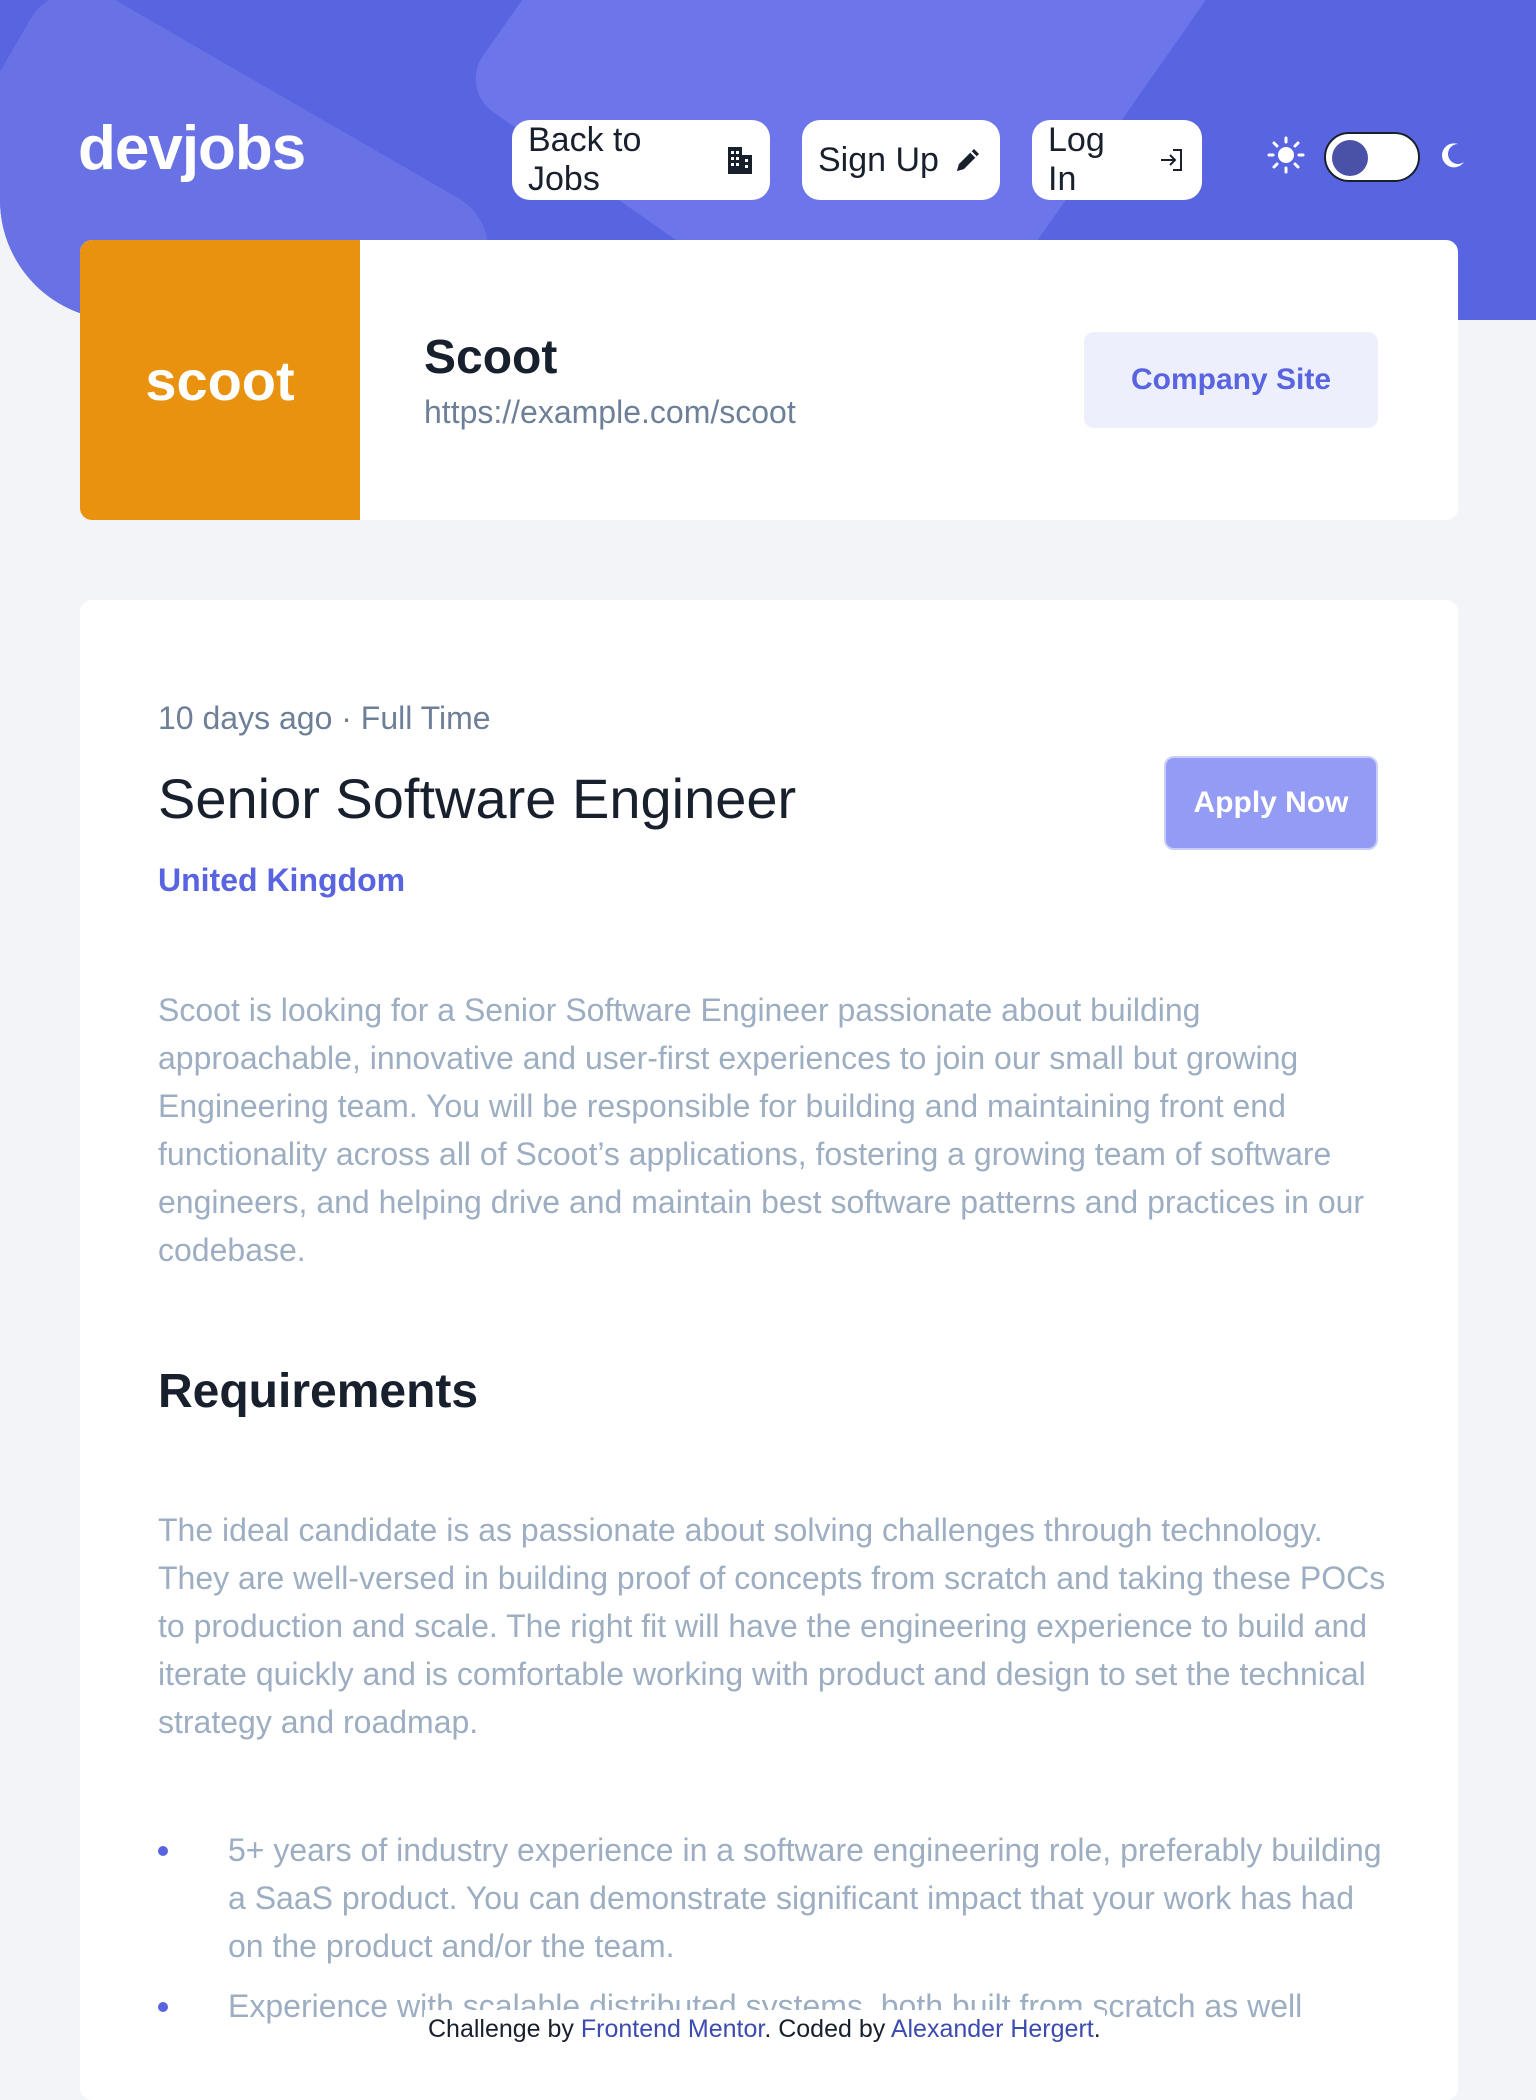  I want to click on moon-icon, so click(1453, 157).